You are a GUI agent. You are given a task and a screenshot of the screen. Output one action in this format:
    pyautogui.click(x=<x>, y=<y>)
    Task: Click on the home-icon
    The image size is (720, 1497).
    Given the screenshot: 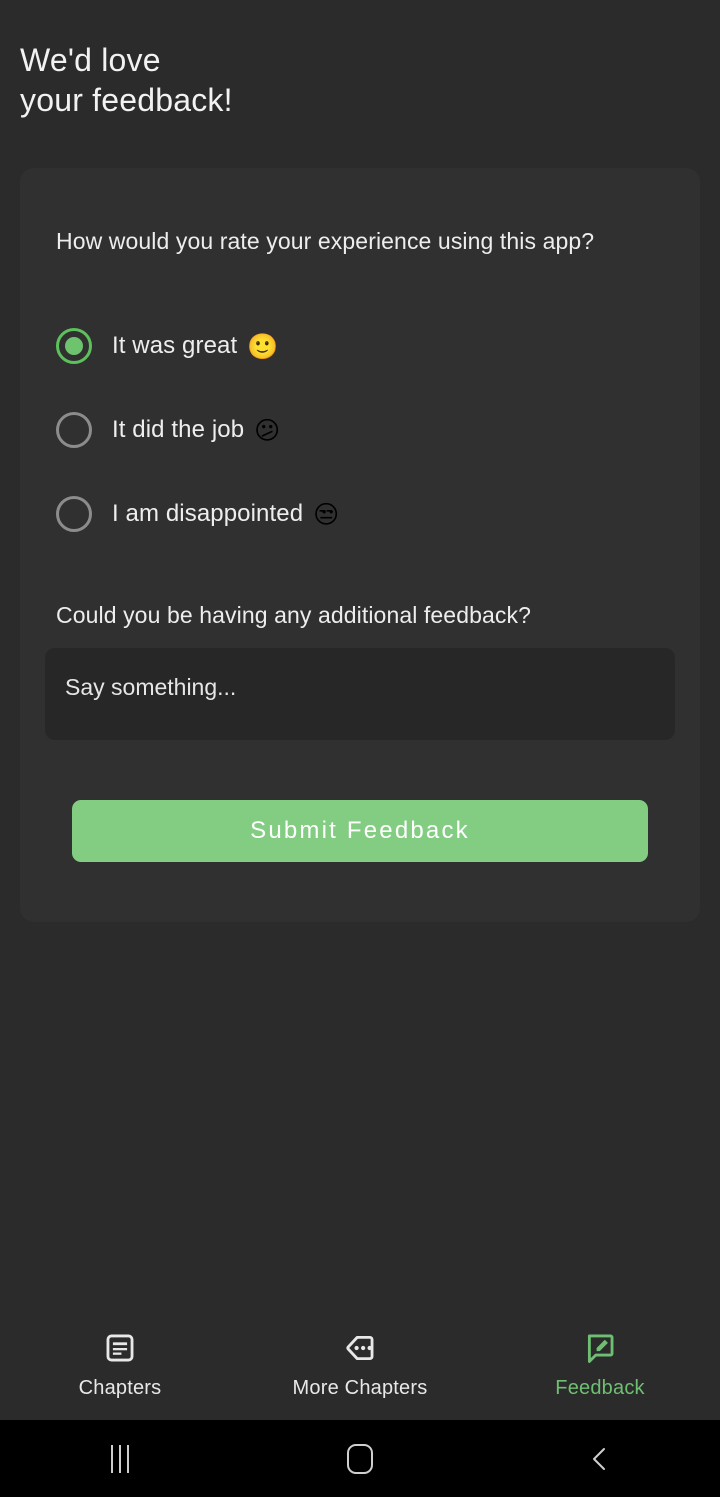 What is the action you would take?
    pyautogui.click(x=360, y=1458)
    